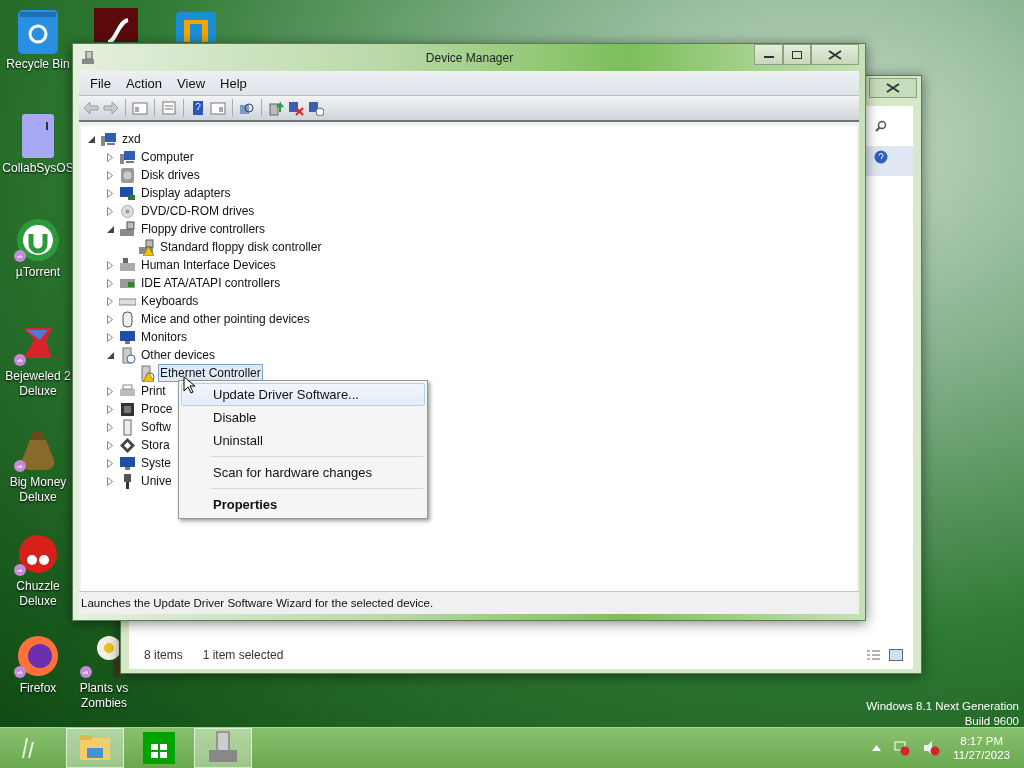  What do you see at coordinates (877, 748) in the screenshot?
I see `chevron-up-icon` at bounding box center [877, 748].